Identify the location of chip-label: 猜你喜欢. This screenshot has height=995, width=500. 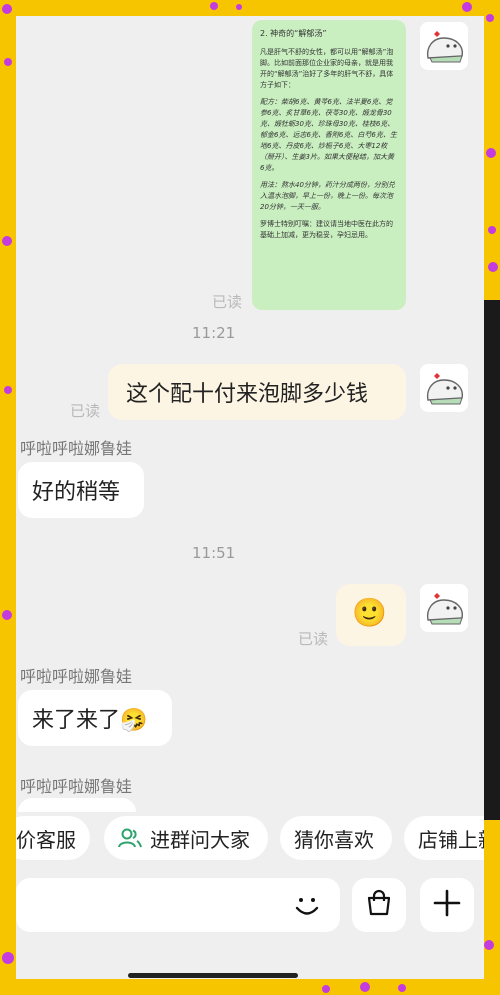
(334, 839).